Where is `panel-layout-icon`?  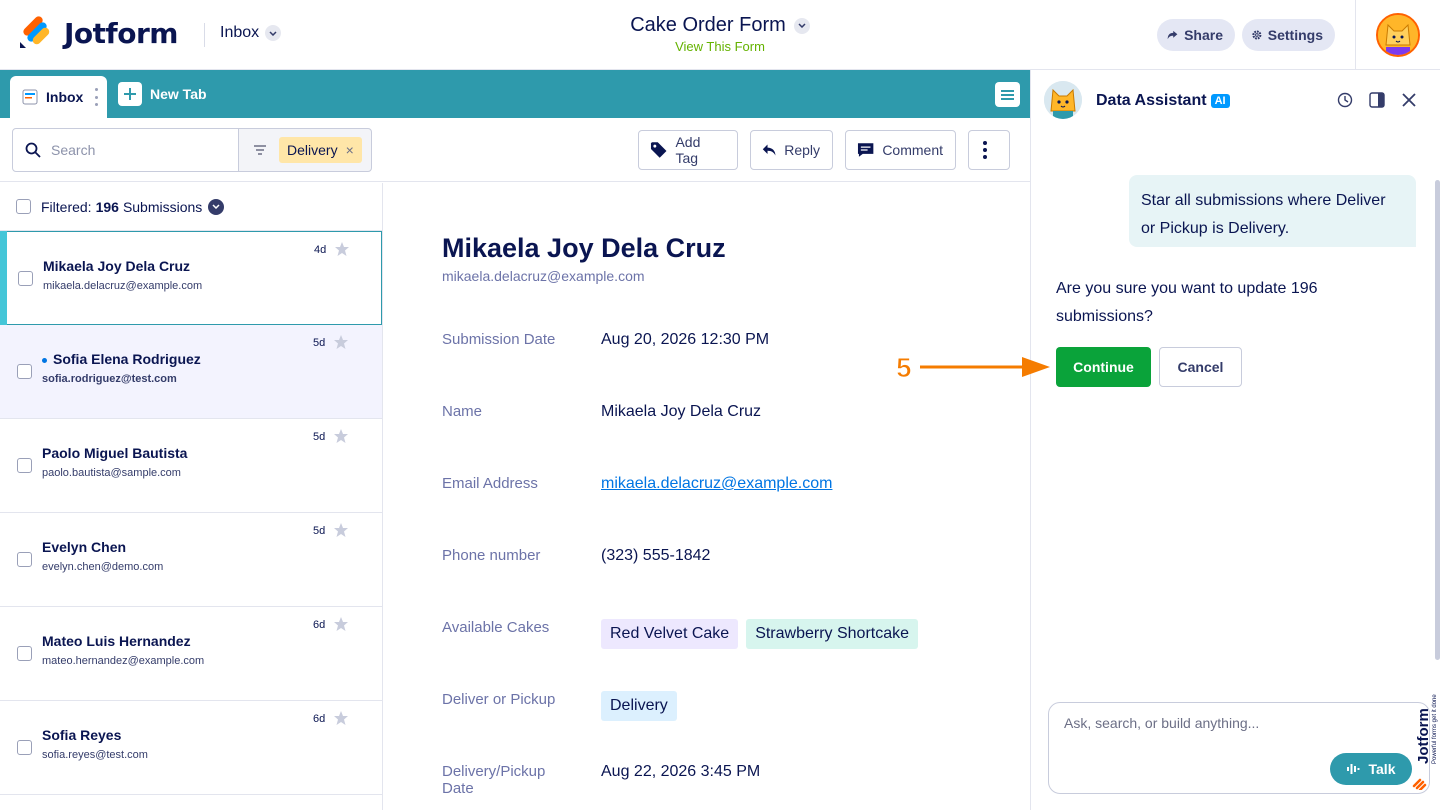 panel-layout-icon is located at coordinates (1377, 100).